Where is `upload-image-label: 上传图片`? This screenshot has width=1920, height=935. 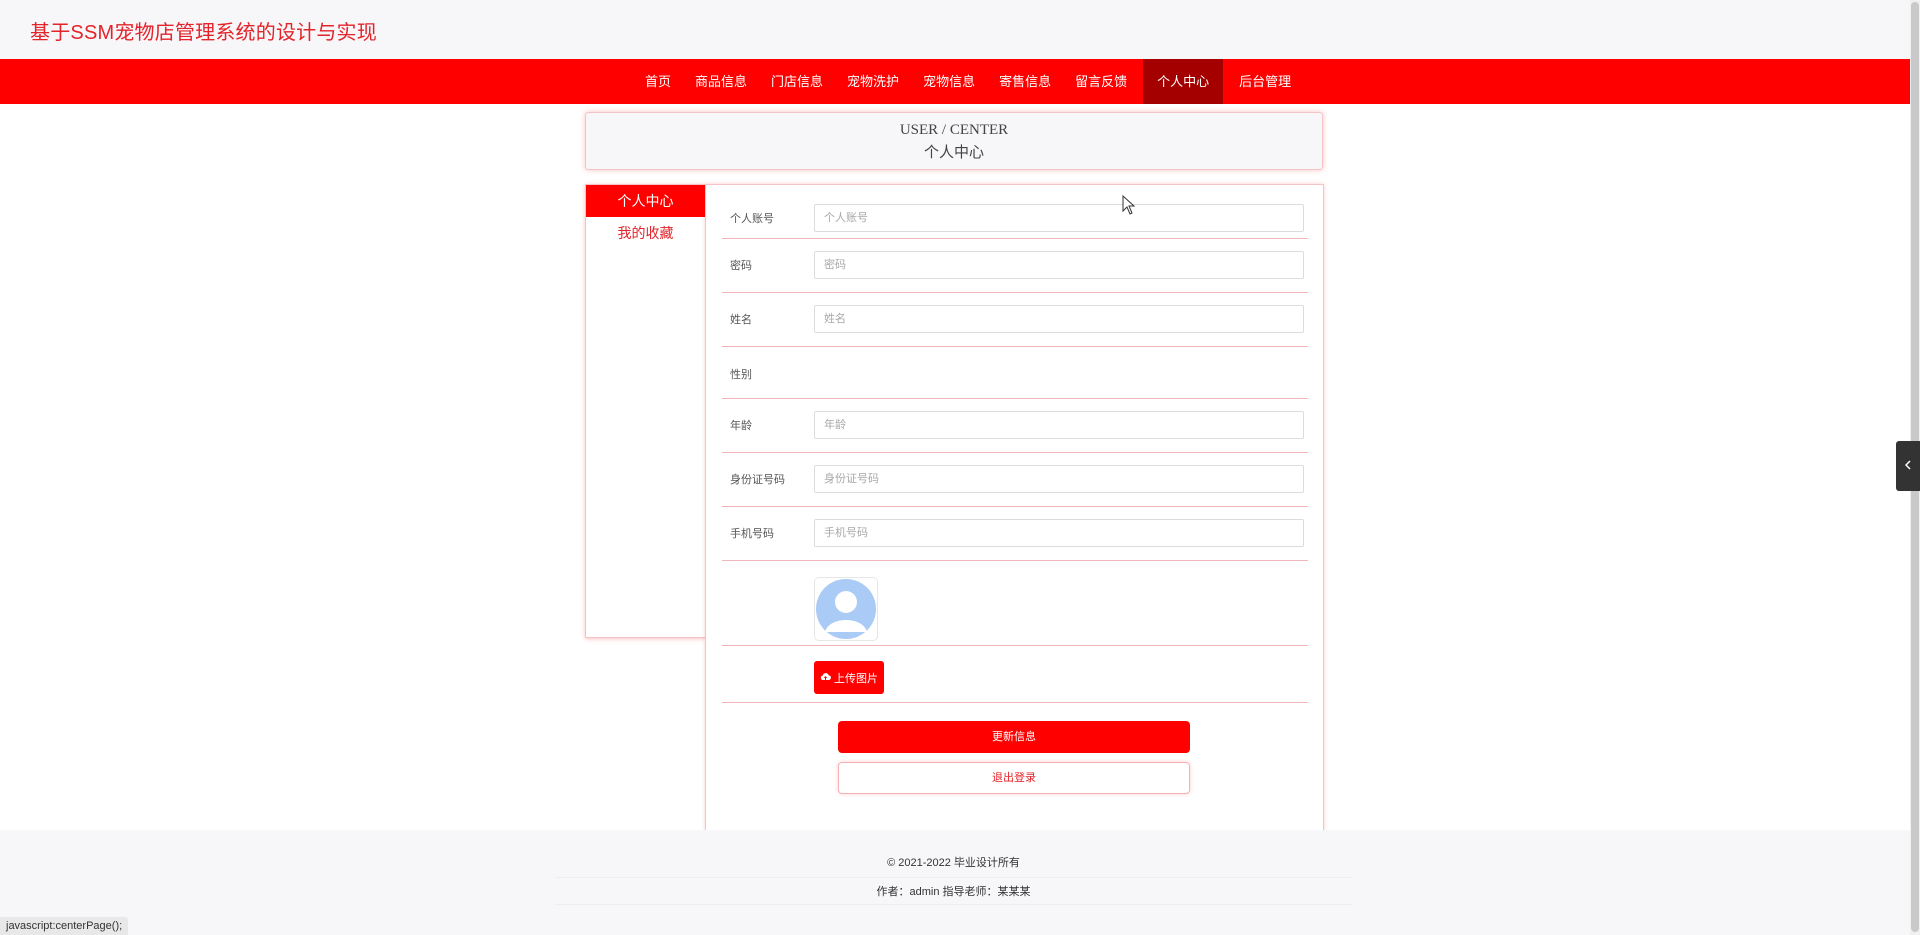
upload-image-label: 上传图片 is located at coordinates (856, 678).